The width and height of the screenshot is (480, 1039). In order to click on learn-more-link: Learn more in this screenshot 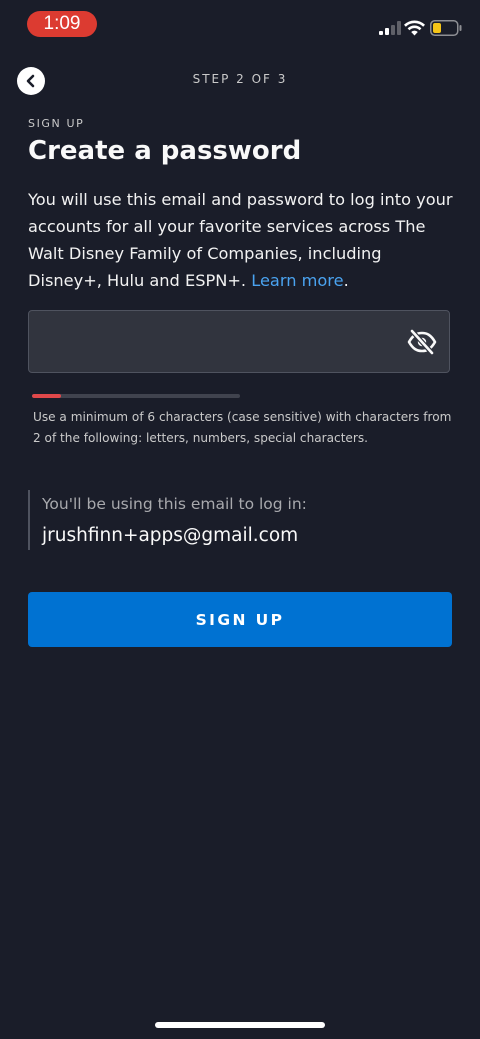, I will do `click(297, 280)`.